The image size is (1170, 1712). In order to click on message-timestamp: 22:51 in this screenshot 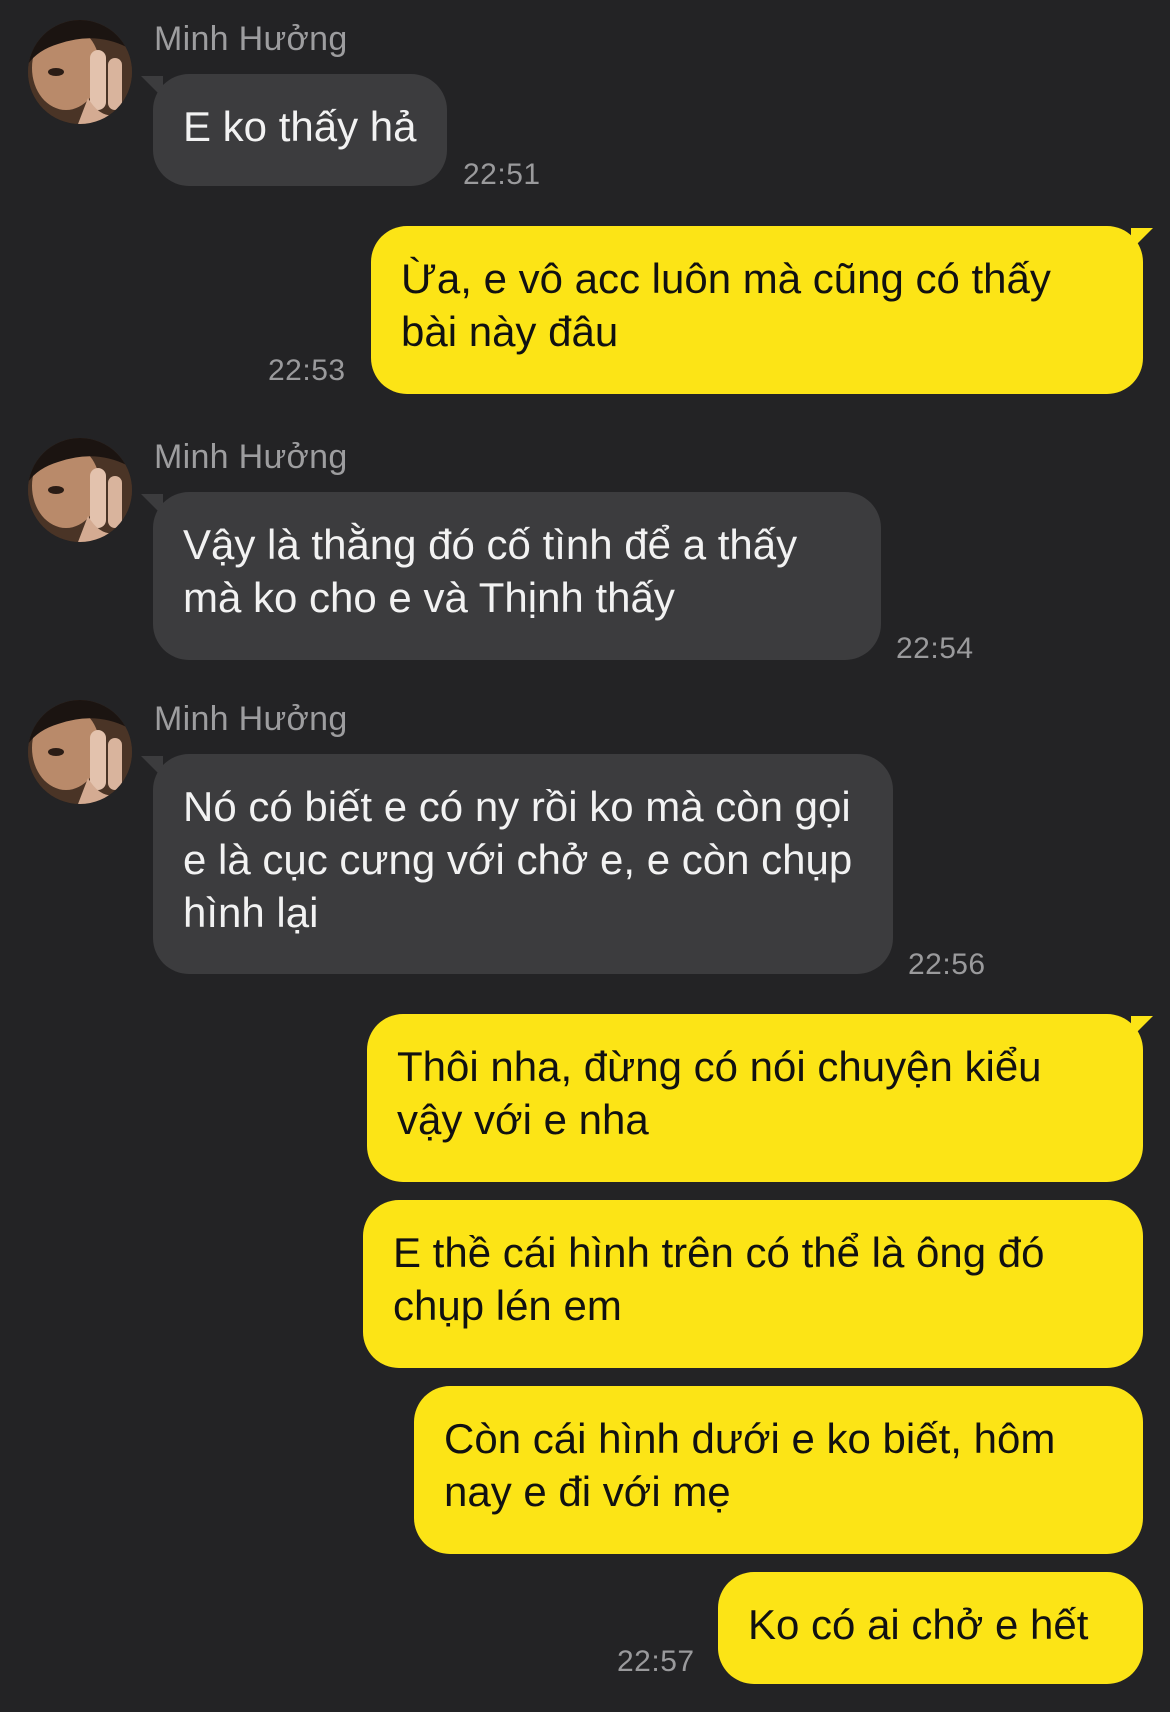, I will do `click(502, 174)`.